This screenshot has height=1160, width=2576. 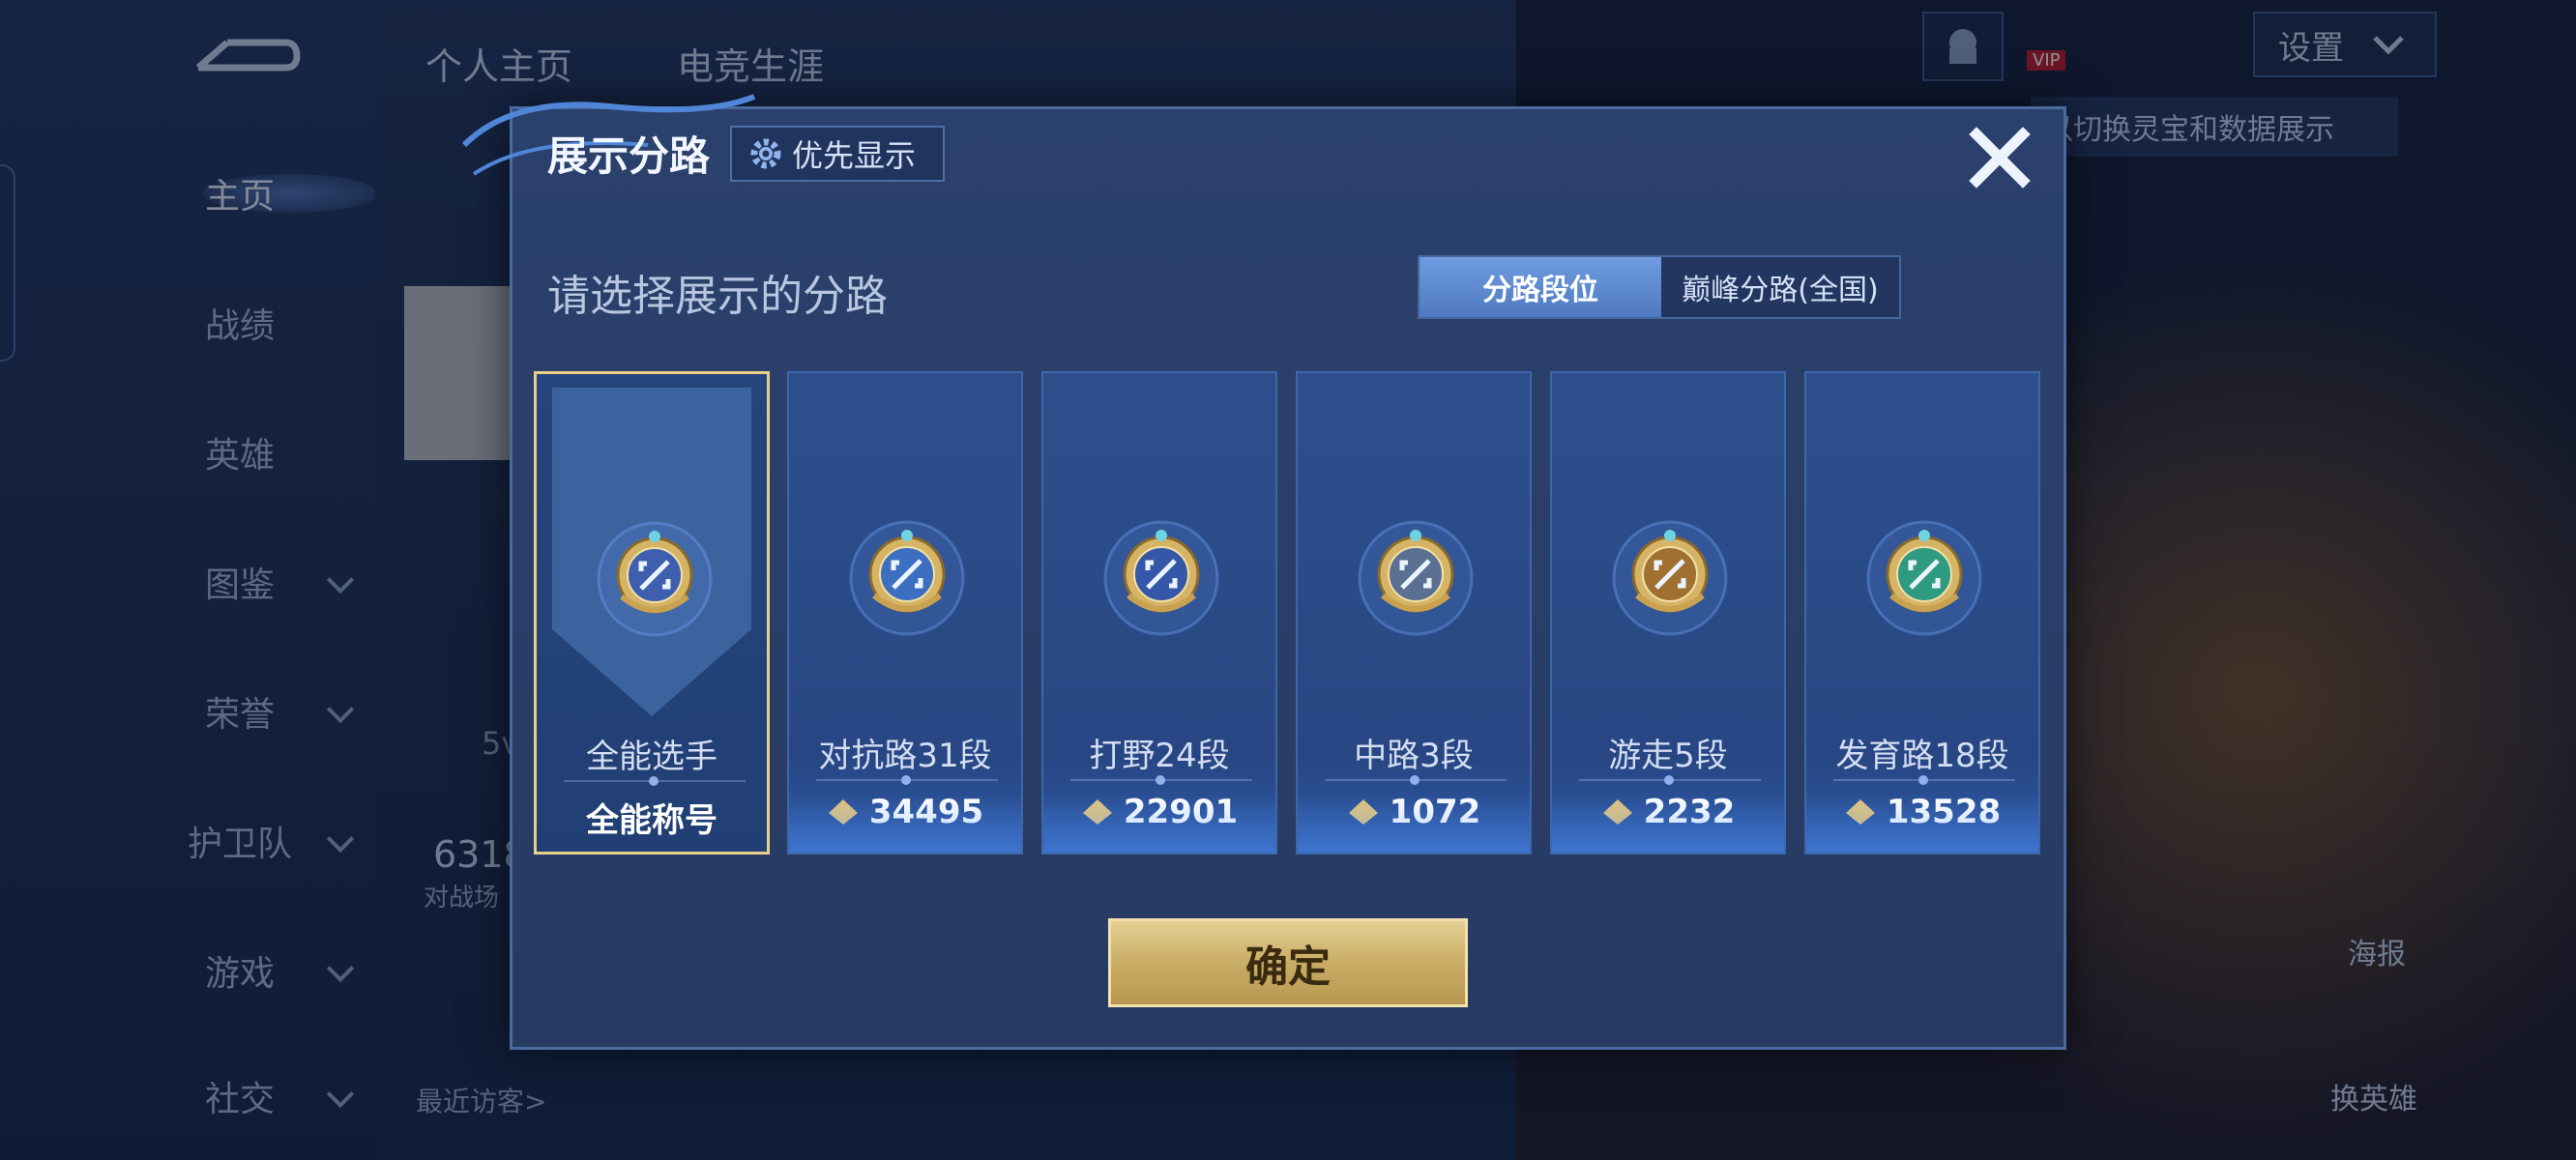 I want to click on lane-name: 全能选手, so click(x=651, y=757).